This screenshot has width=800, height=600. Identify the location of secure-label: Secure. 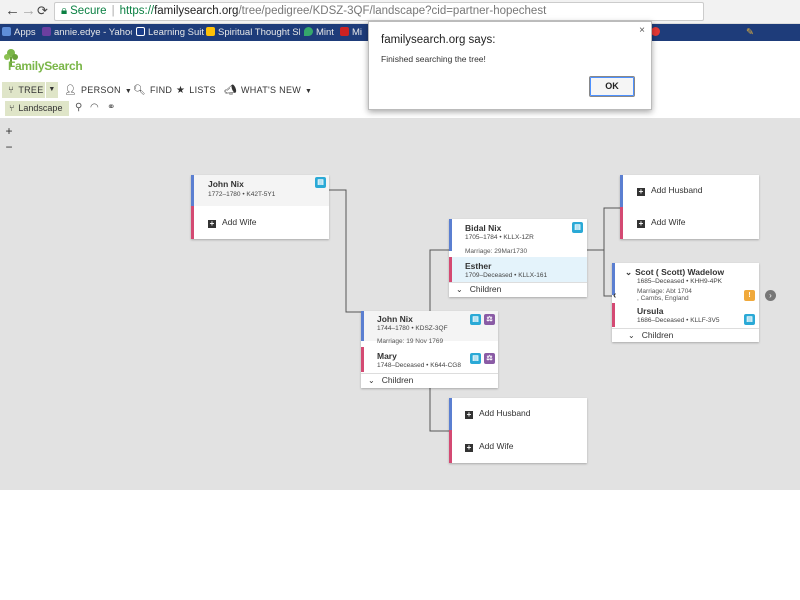
(88, 11).